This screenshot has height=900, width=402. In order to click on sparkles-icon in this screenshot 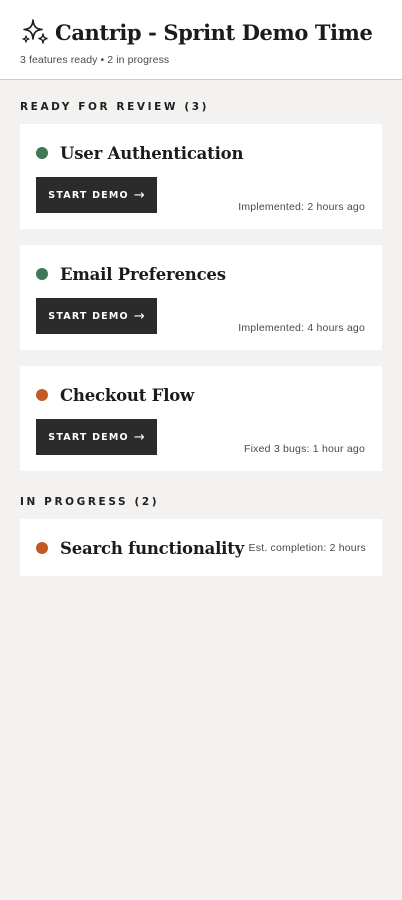, I will do `click(35, 32)`.